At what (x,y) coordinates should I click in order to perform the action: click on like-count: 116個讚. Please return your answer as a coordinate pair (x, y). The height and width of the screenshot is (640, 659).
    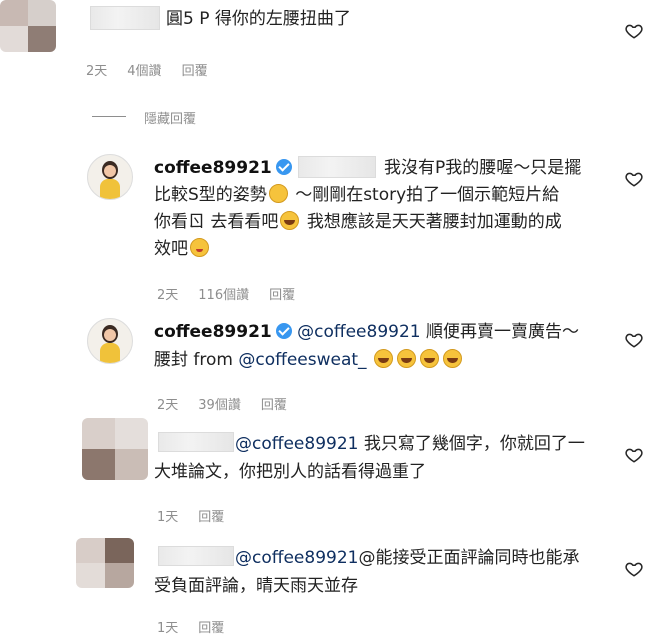
    Looking at the image, I should click on (223, 293).